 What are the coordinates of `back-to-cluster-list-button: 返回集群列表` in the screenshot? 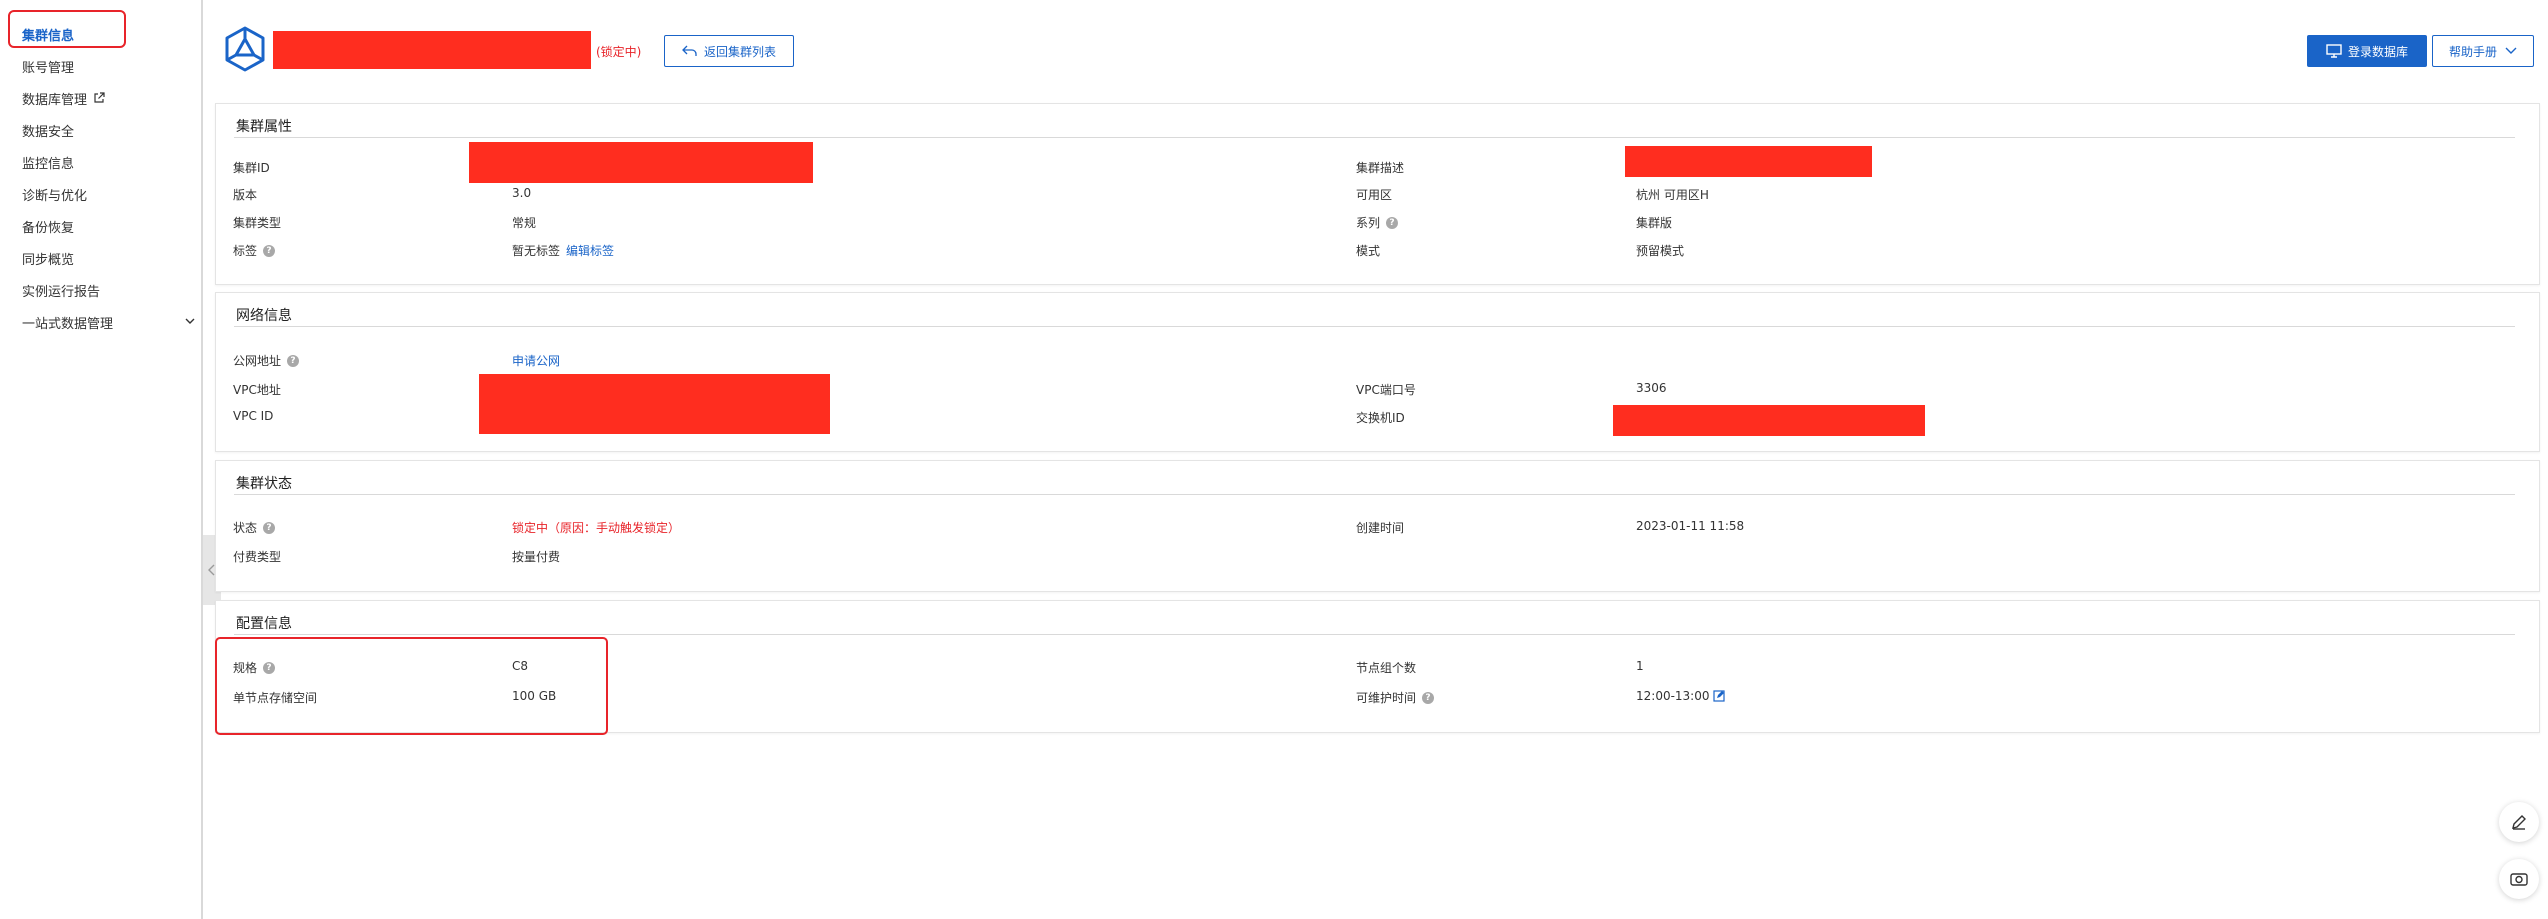 It's located at (729, 51).